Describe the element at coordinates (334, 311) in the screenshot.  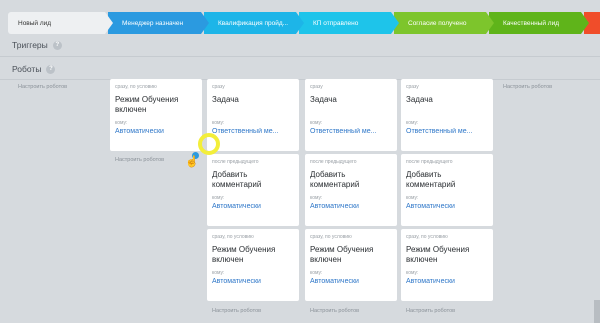
I see `setup-robots-link-proposal: Настроить роботов` at that location.